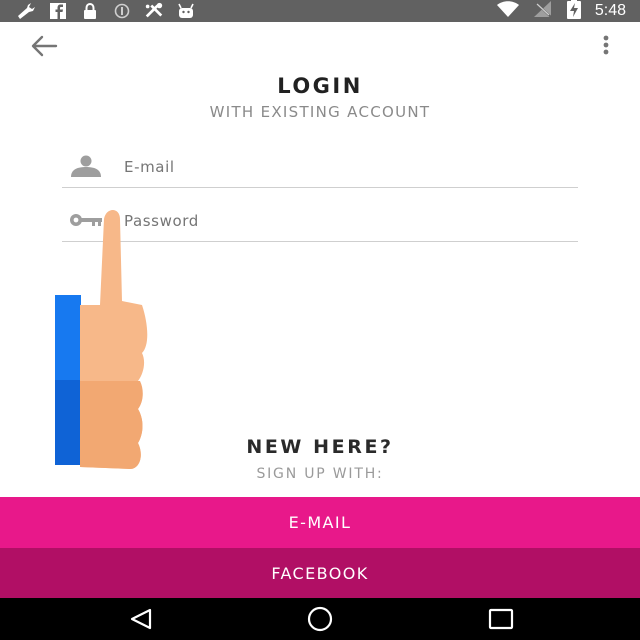 The width and height of the screenshot is (640, 640). What do you see at coordinates (561, 11) in the screenshot?
I see `status-bar-system: 5:48` at bounding box center [561, 11].